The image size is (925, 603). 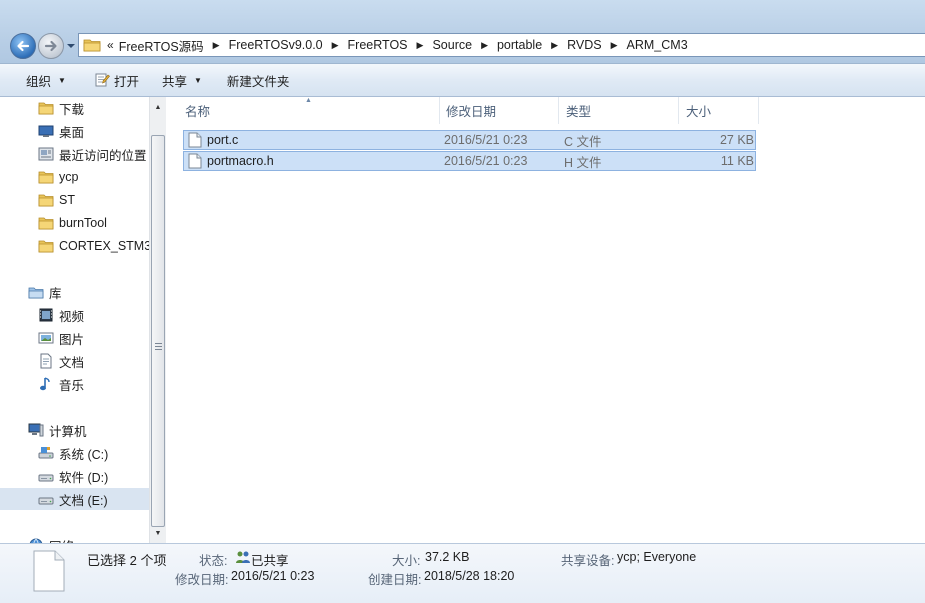 I want to click on file-row: port.c 2016/5/21 0:23 C 文件 27 KB, so click(x=469, y=140).